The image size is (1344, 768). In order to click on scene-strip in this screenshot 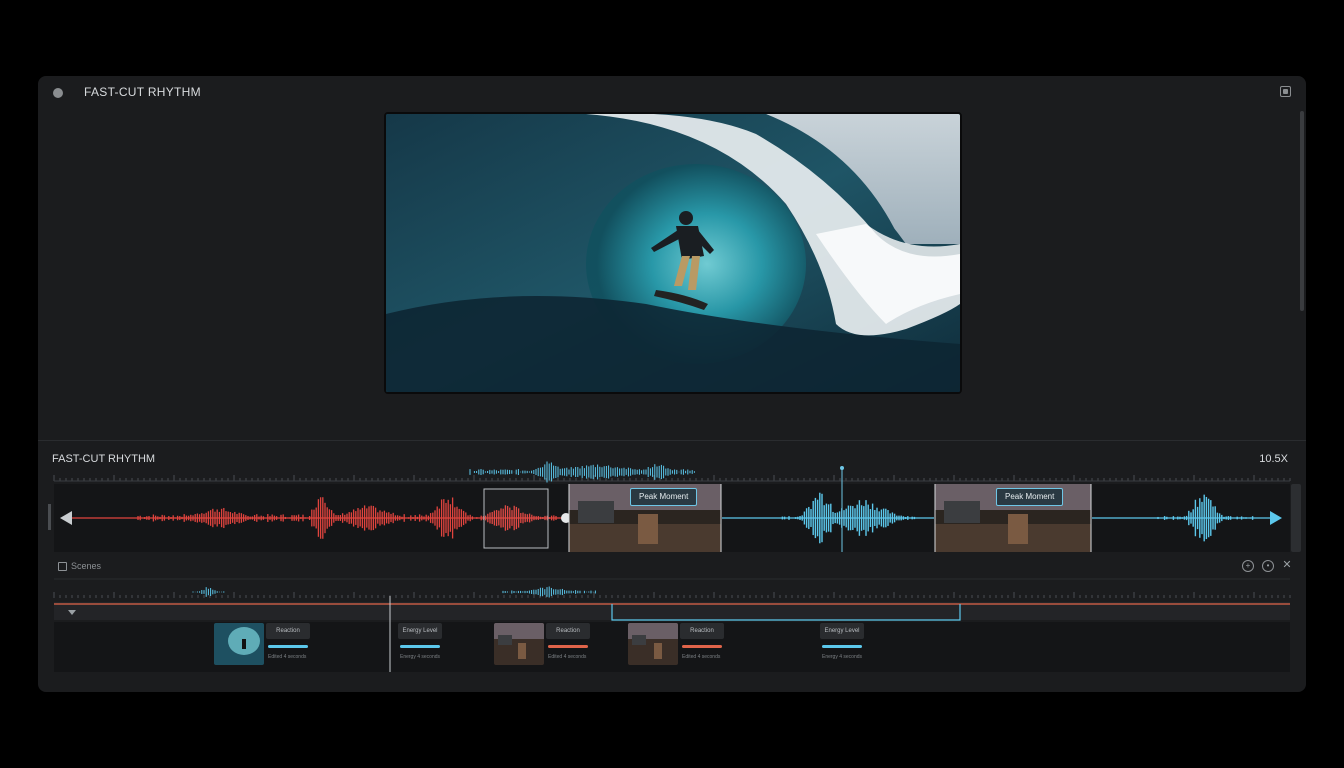, I will do `click(672, 611)`.